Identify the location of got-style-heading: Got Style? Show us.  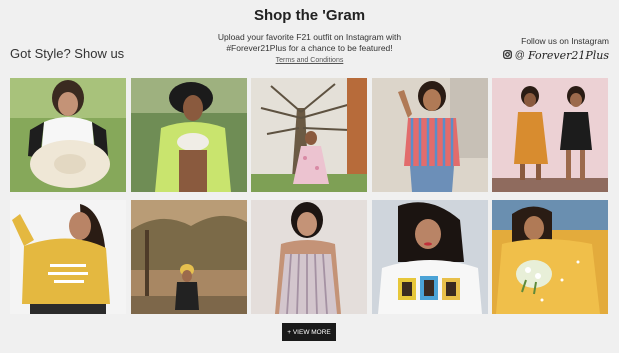
(67, 53).